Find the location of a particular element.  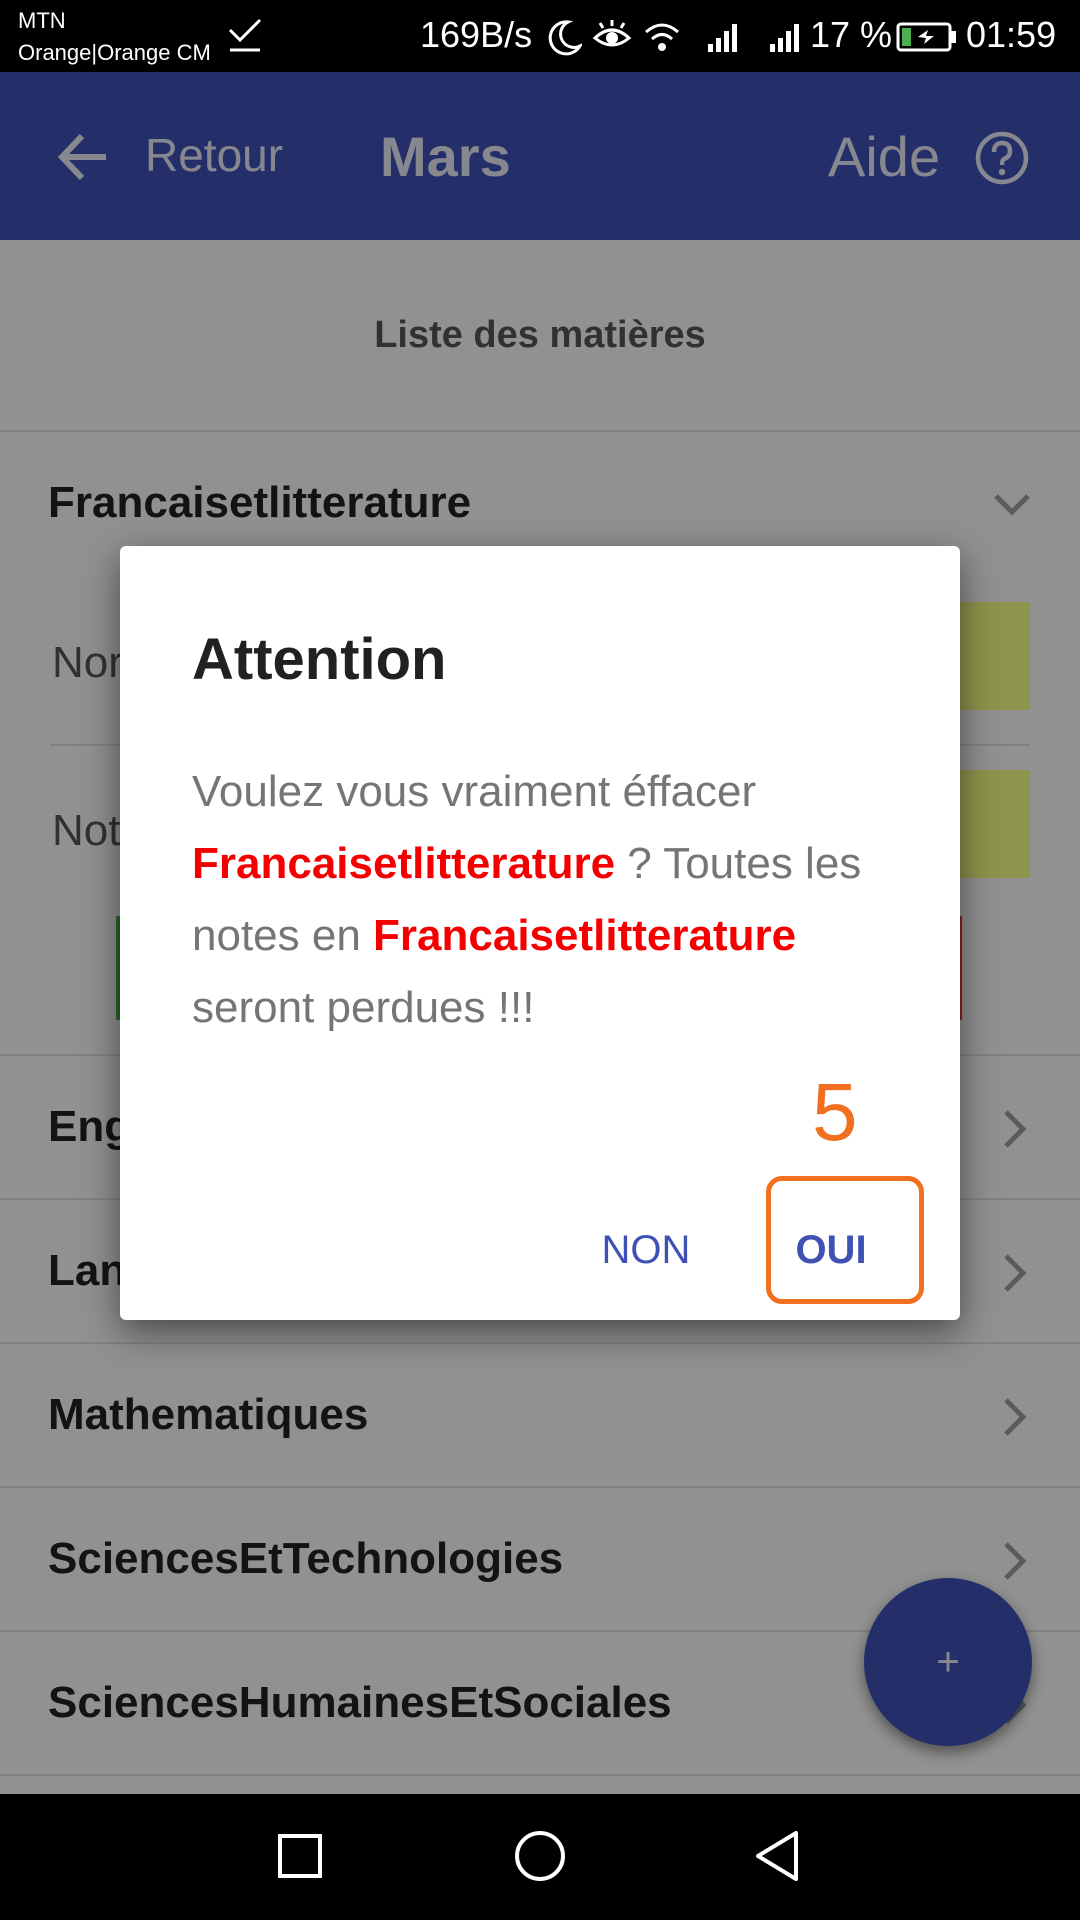

home-icon is located at coordinates (540, 1856).